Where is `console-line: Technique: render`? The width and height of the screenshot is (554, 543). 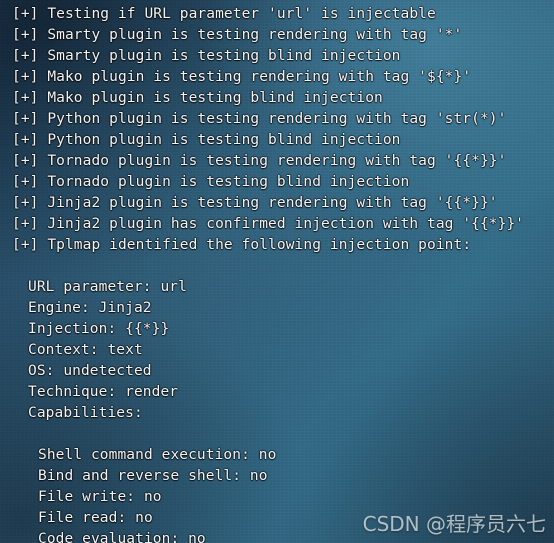
console-line: Technique: render is located at coordinates (103, 392).